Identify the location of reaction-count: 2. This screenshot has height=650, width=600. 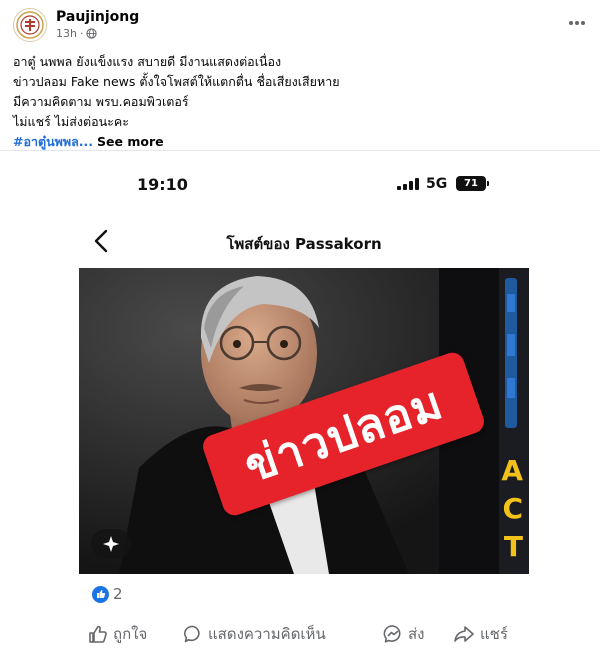
(118, 594).